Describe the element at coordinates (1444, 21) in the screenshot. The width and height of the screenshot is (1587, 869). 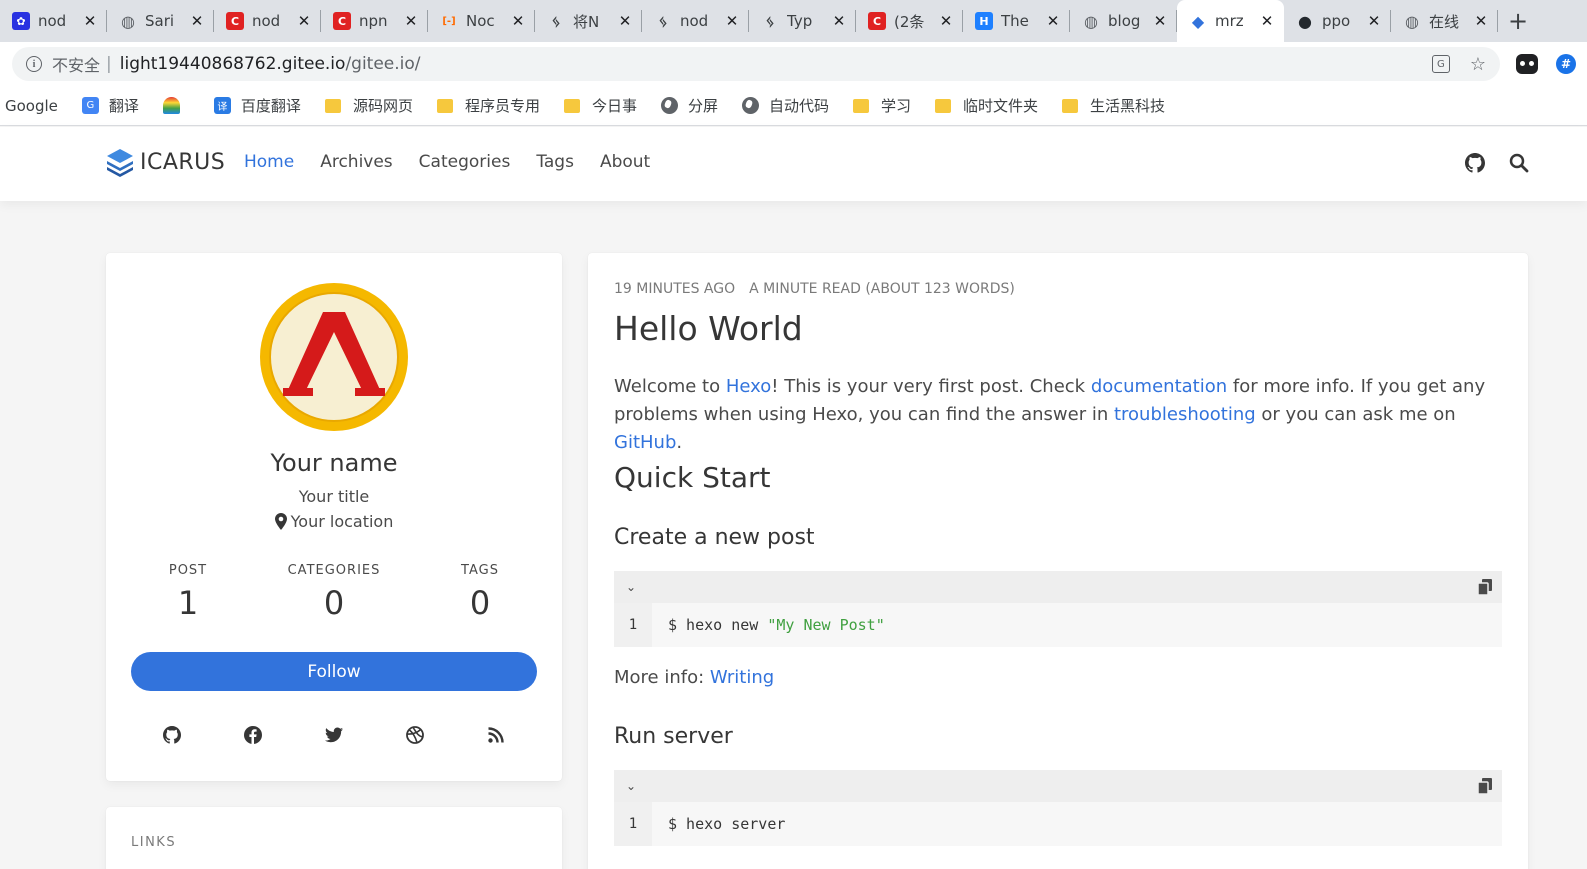
I see `browser-tab: ◍ 在线 ✕` at that location.